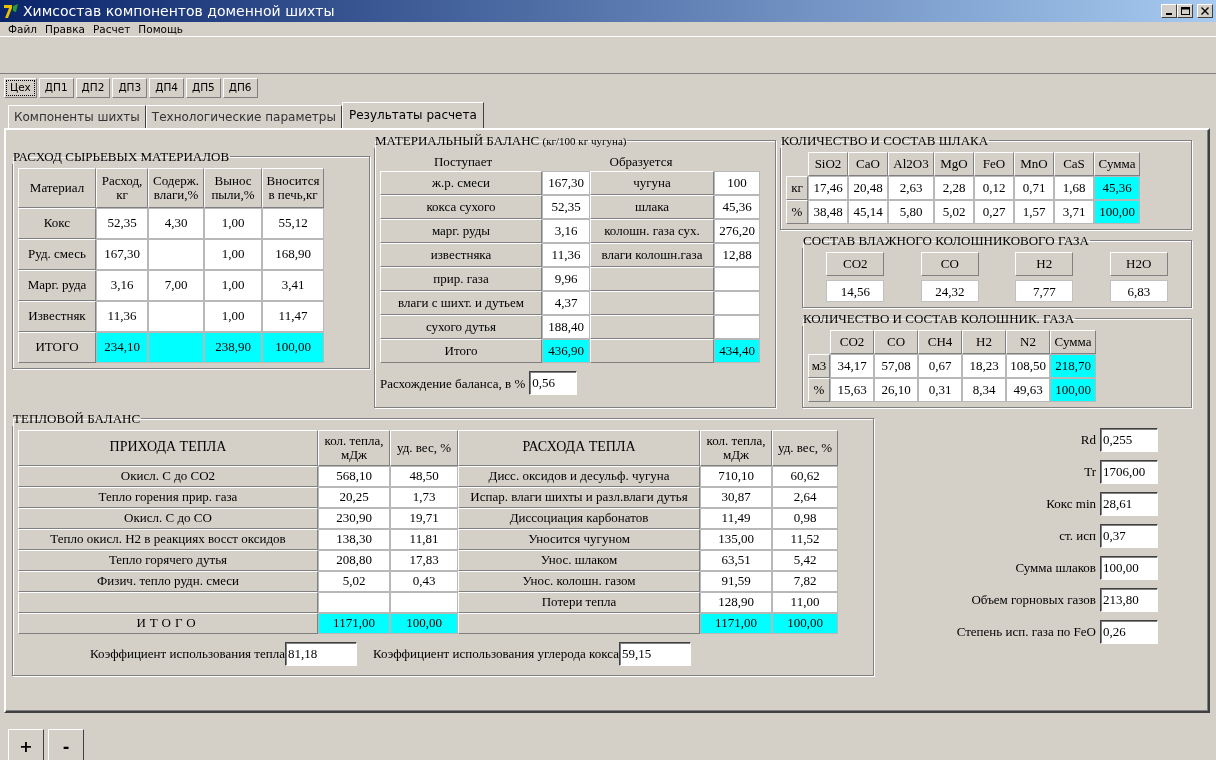 The height and width of the screenshot is (760, 1216). What do you see at coordinates (240, 88) in the screenshot?
I see `furnace-tab: ДП6` at bounding box center [240, 88].